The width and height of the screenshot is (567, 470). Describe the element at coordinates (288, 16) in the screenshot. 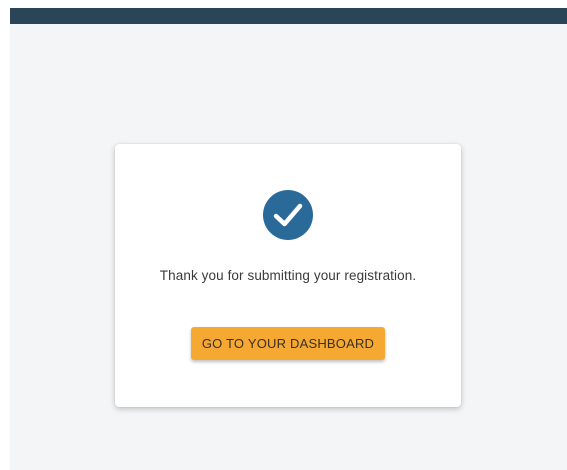

I see `top-nav-bar` at that location.